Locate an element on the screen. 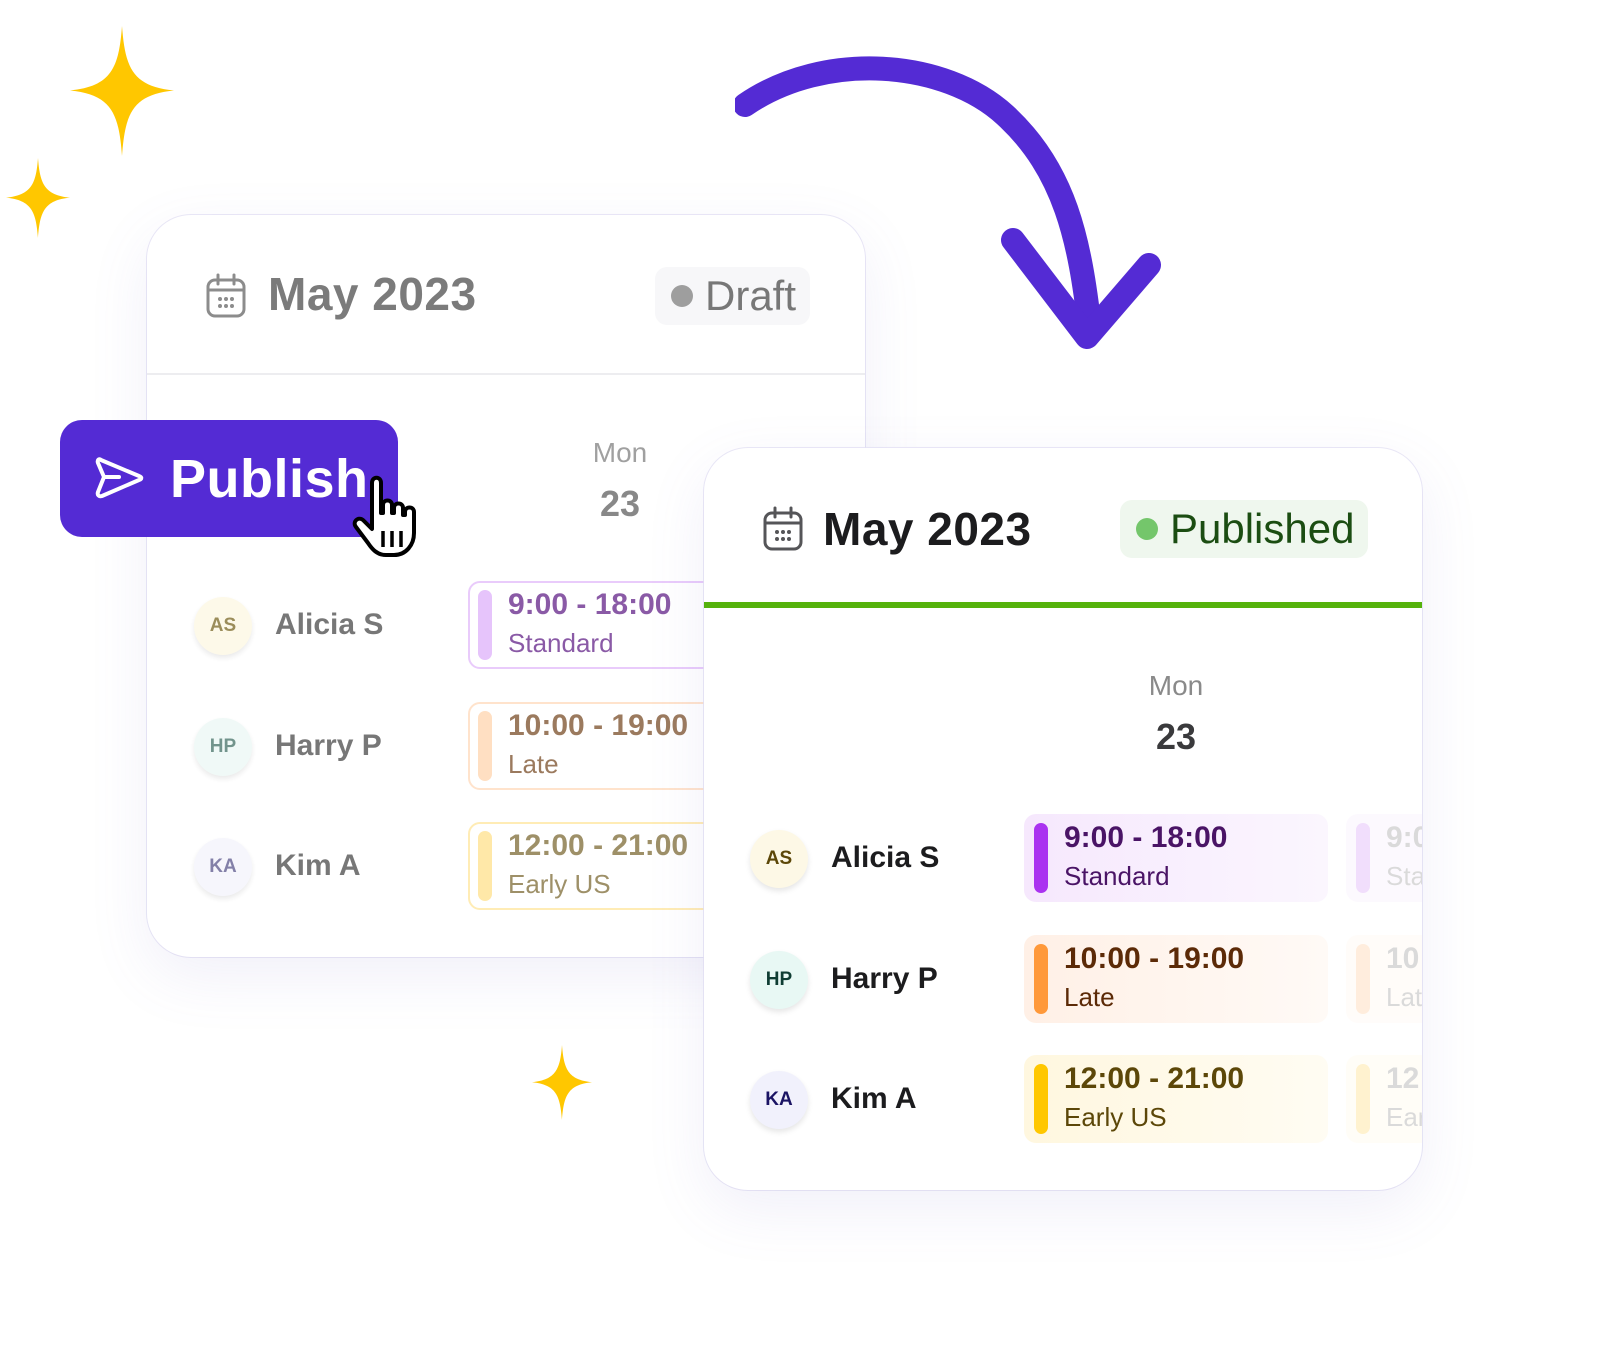 This screenshot has height=1367, width=1600. employee-row: KA Kim A 12:00 - 21:00 Early US 12: Ear is located at coordinates (1063, 1100).